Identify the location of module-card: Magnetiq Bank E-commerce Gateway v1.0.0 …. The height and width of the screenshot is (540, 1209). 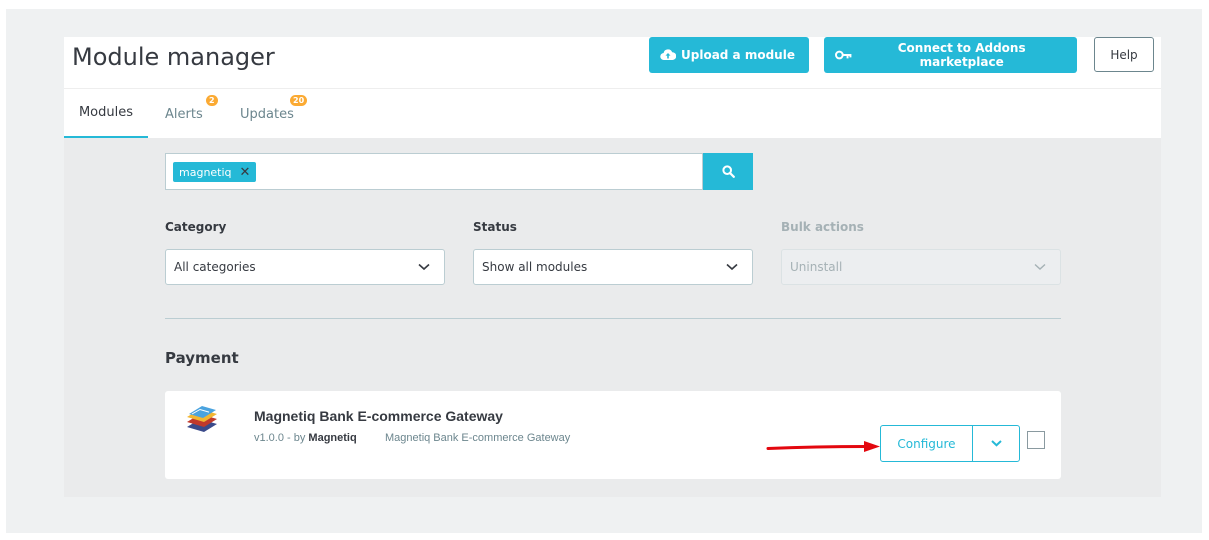
(613, 435).